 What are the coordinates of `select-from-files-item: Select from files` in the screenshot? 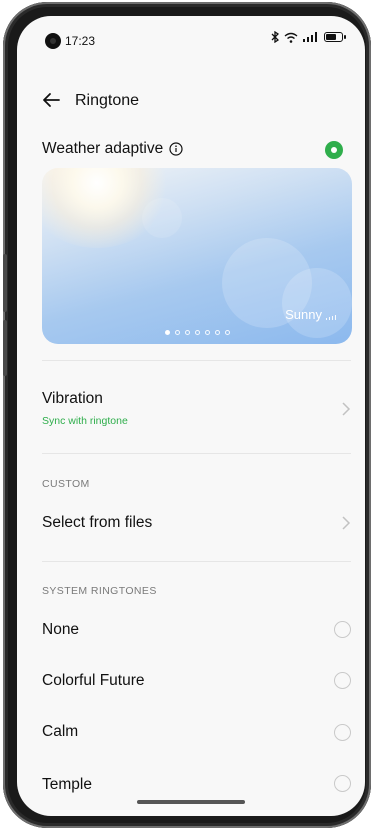 It's located at (97, 523).